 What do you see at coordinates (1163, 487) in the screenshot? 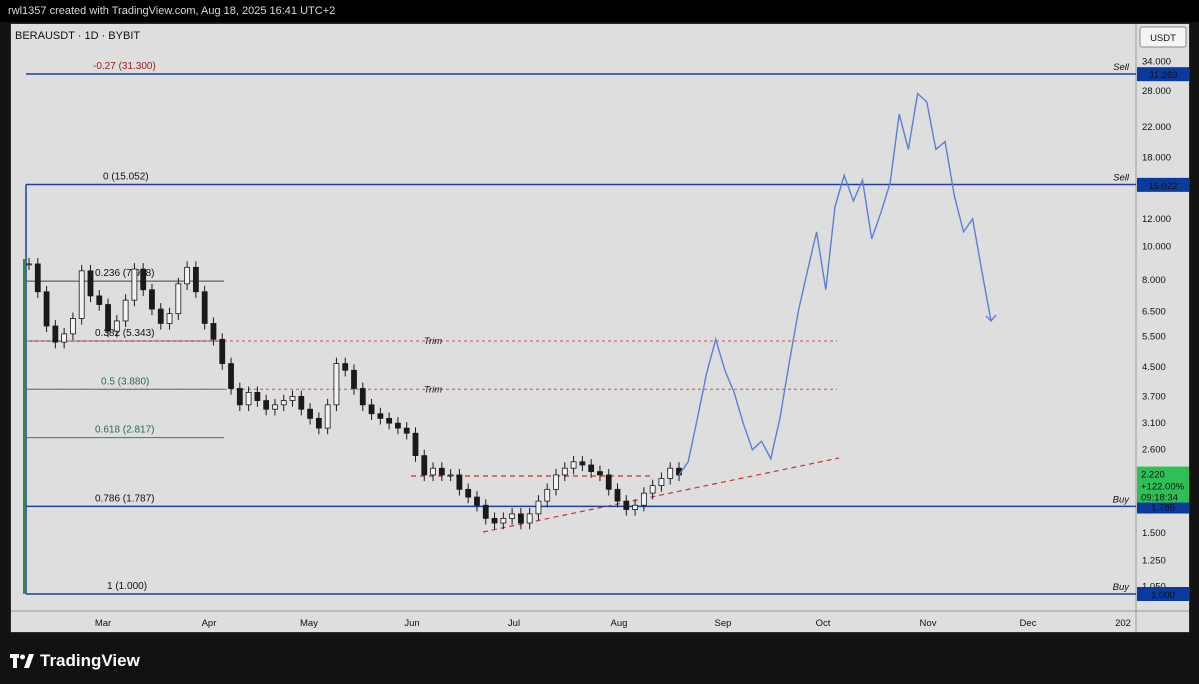
I see `last-price-change: +122.00%` at bounding box center [1163, 487].